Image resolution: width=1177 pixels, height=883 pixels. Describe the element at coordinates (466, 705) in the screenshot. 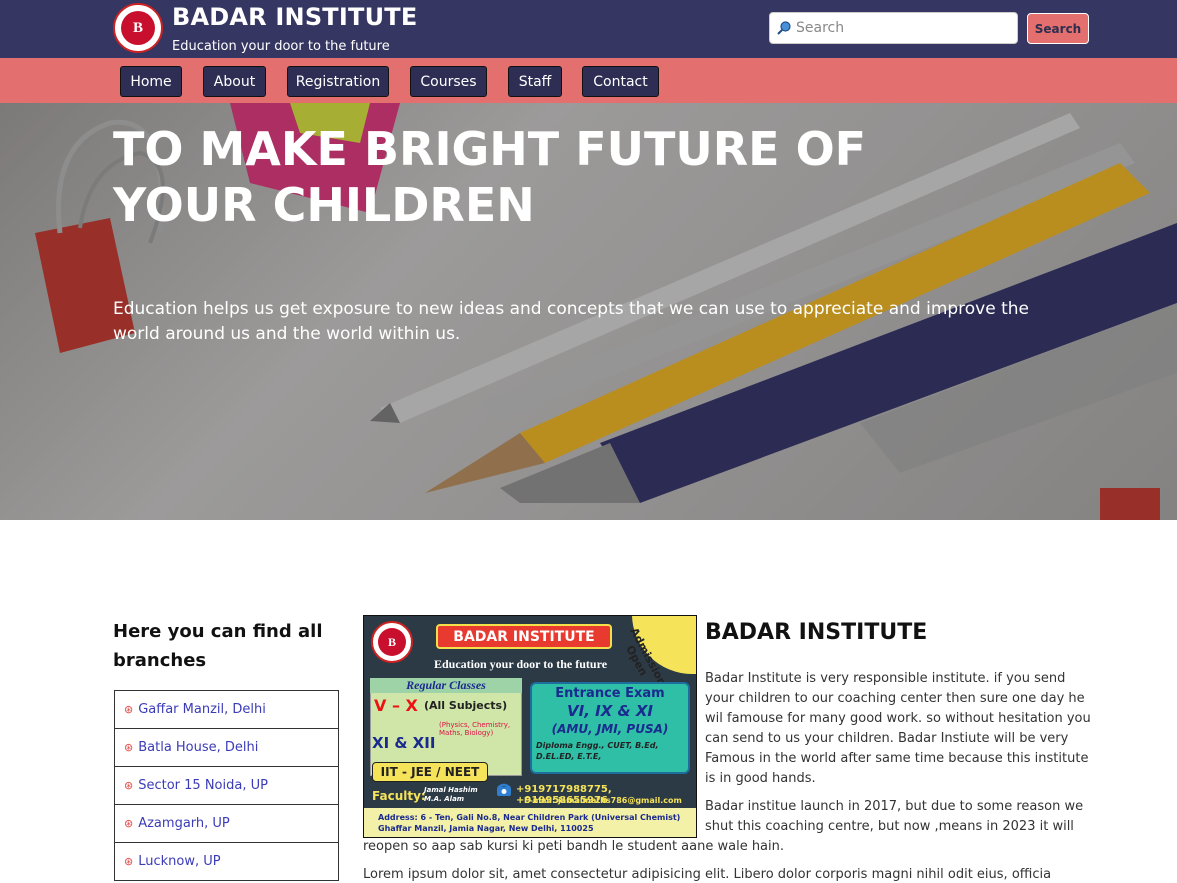

I see `all-subjects: (All Subjects)` at that location.